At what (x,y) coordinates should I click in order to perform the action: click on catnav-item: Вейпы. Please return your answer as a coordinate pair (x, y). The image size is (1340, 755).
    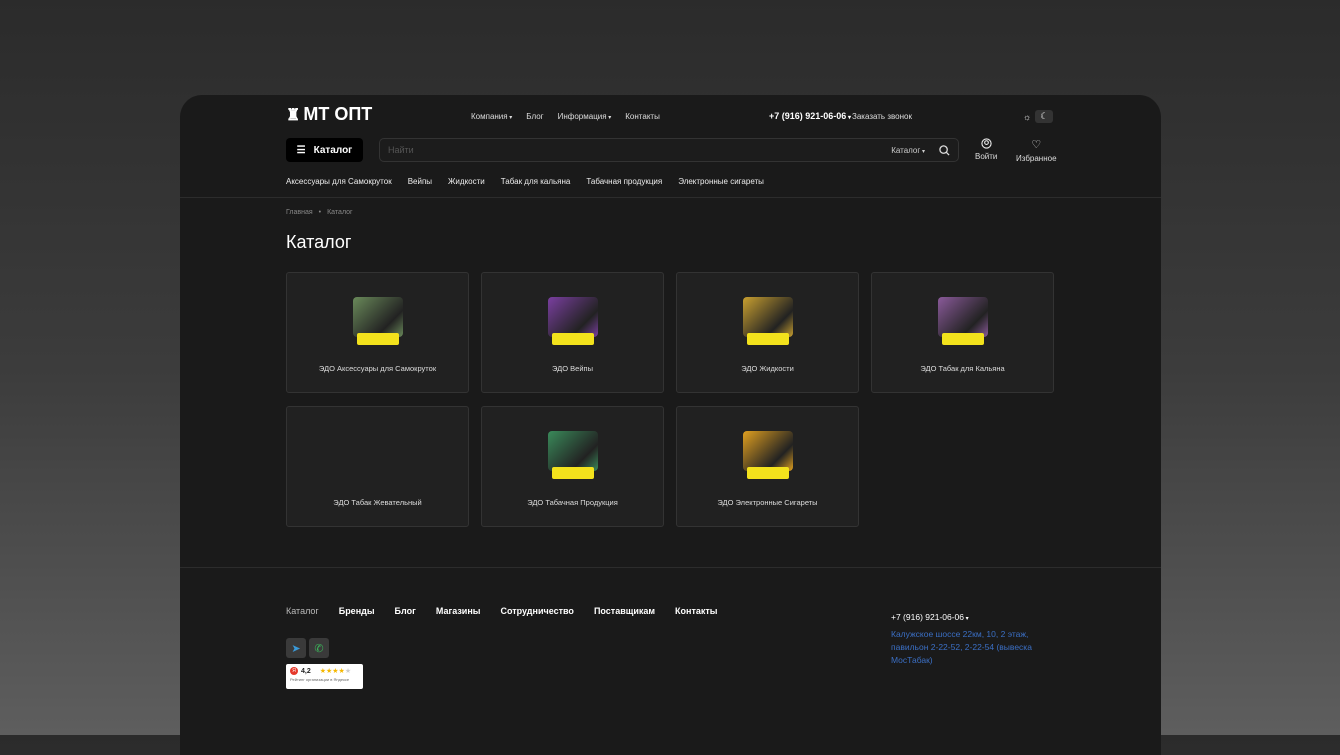
    Looking at the image, I should click on (420, 181).